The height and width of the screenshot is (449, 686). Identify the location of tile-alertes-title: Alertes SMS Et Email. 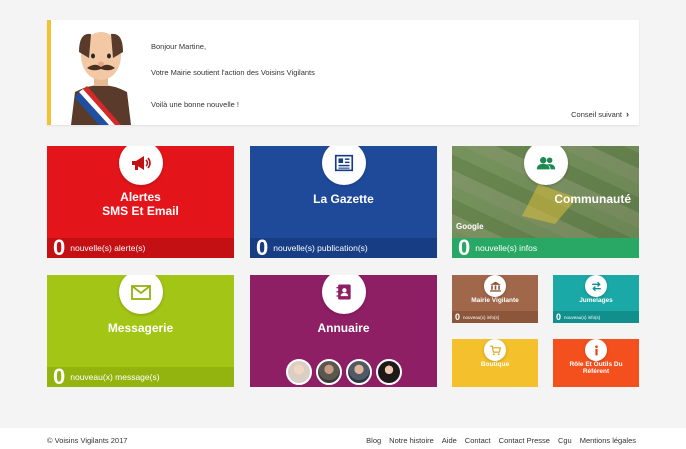
(140, 204).